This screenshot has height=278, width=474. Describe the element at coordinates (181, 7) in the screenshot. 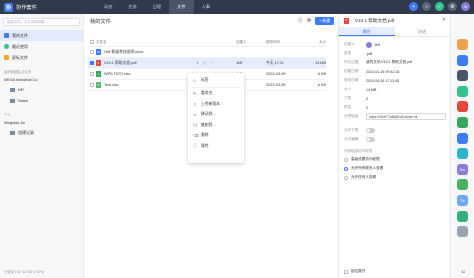

I see `nav-item-files: 文件` at that location.